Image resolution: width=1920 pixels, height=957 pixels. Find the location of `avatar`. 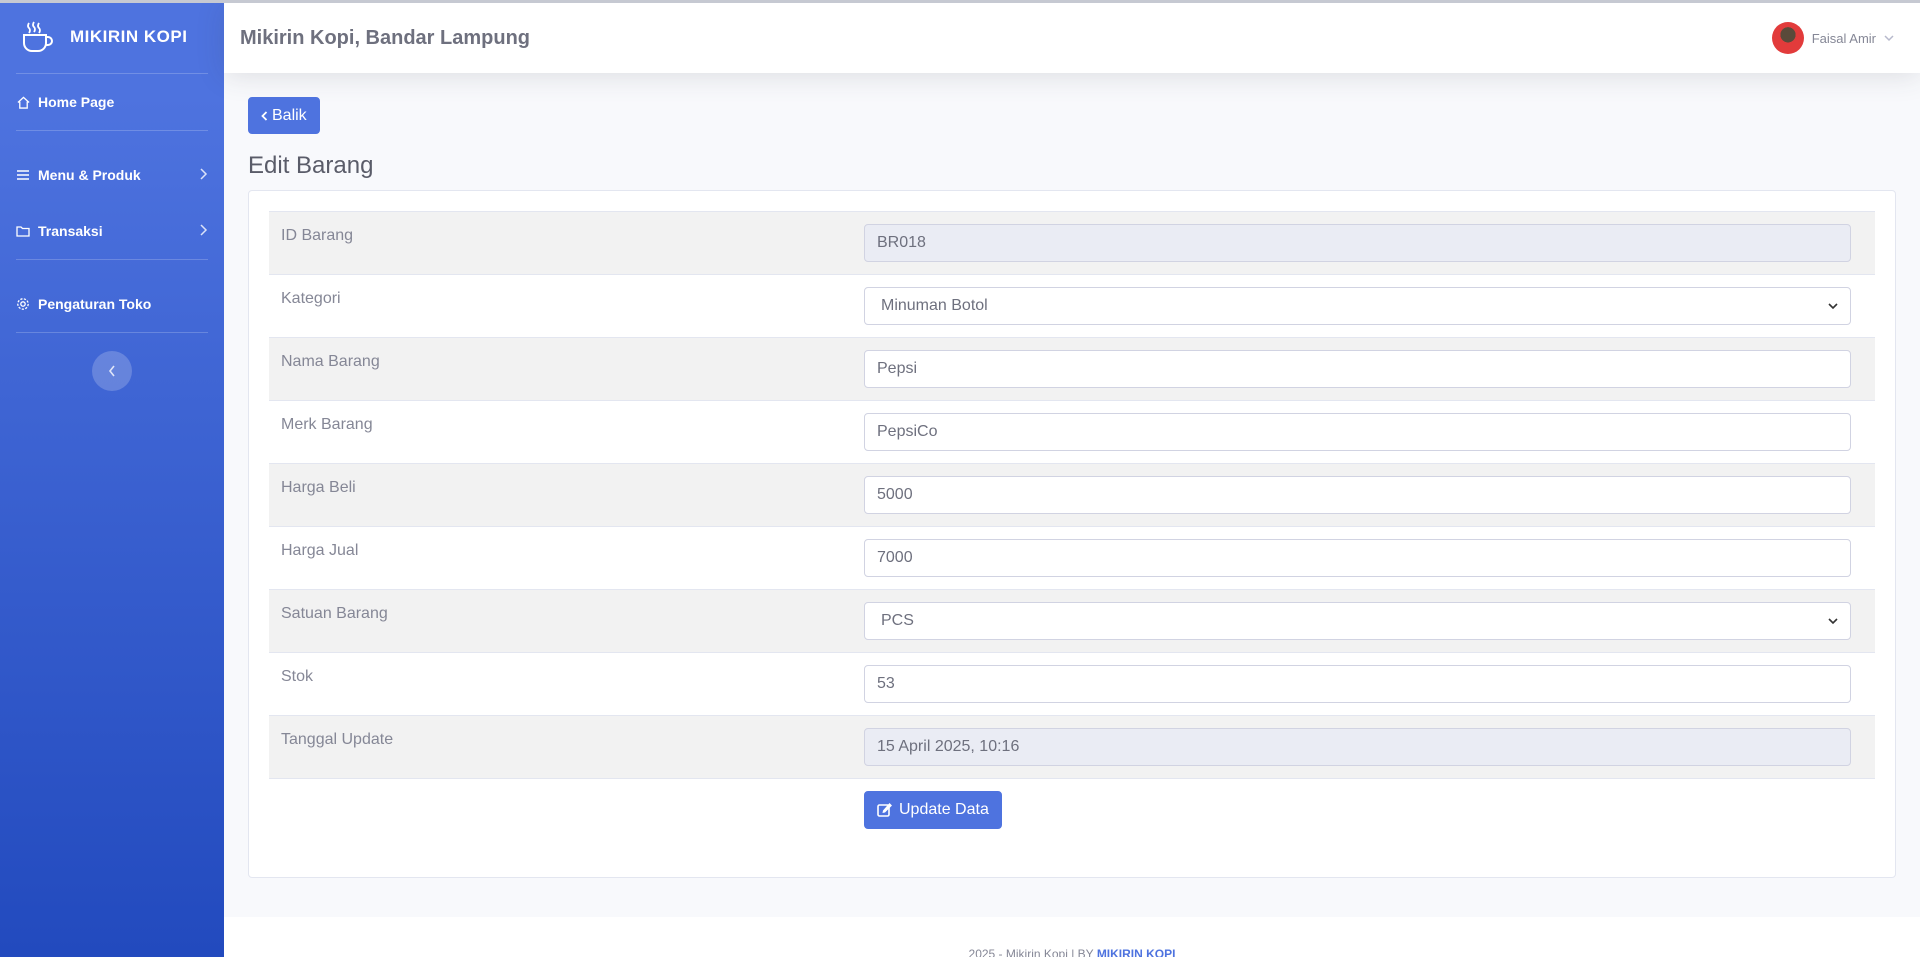

avatar is located at coordinates (1787, 38).